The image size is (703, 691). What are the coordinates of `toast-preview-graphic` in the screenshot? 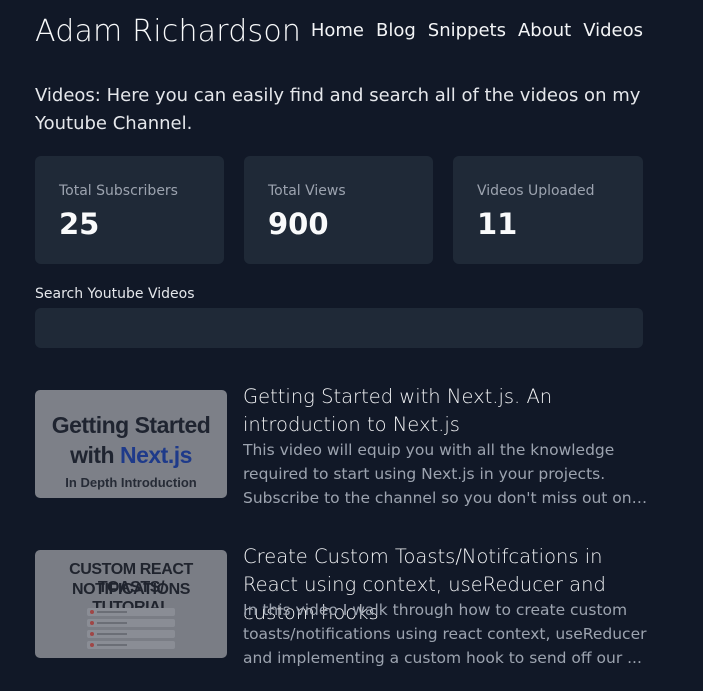 It's located at (131, 630).